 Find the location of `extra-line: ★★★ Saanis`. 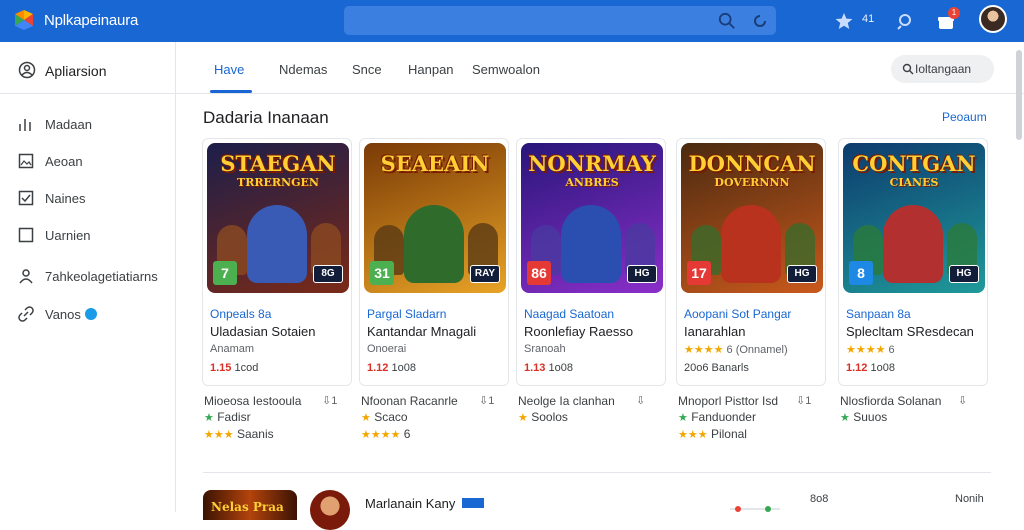

extra-line: ★★★ Saanis is located at coordinates (239, 434).